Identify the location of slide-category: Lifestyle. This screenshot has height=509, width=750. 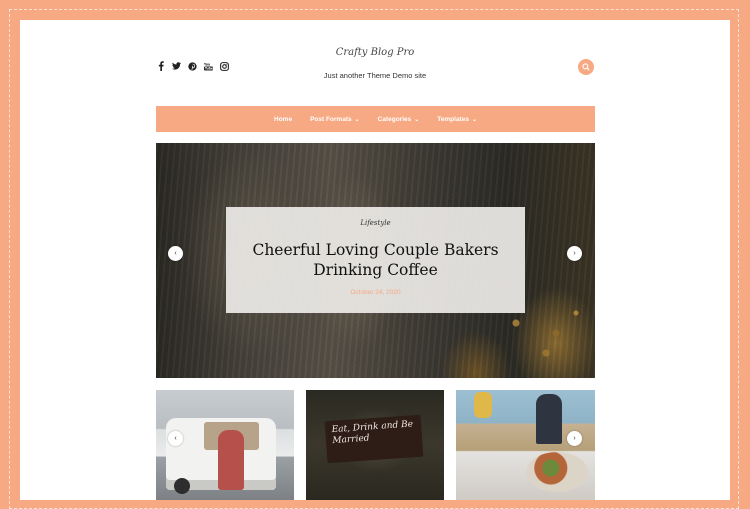
(375, 223).